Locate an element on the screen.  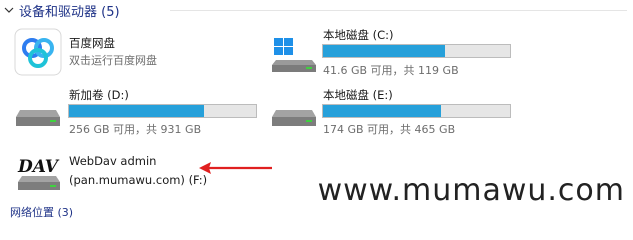
windows-drive-icon is located at coordinates (294, 55).